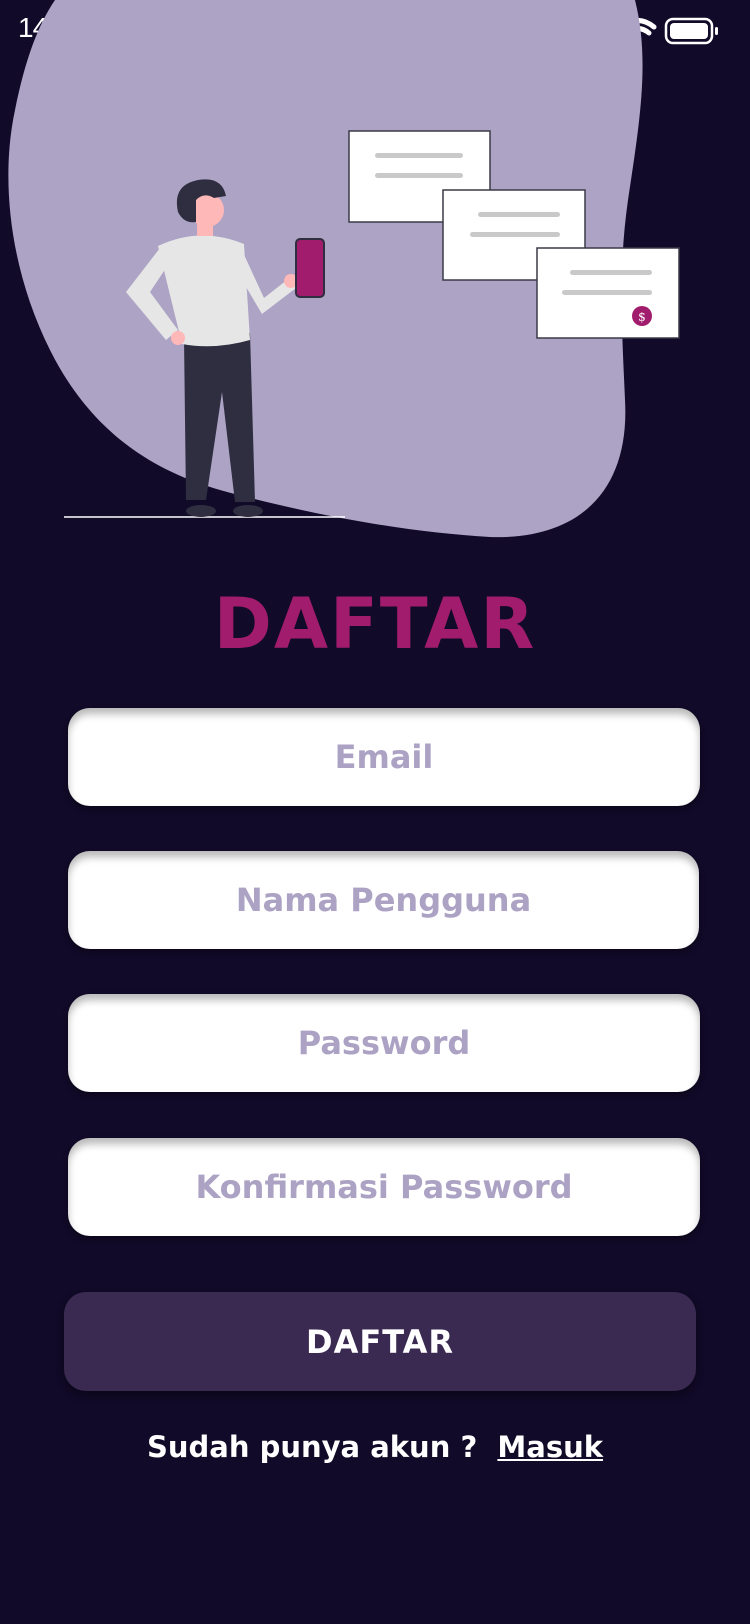  What do you see at coordinates (550, 1447) in the screenshot?
I see `login-link: Masuk` at bounding box center [550, 1447].